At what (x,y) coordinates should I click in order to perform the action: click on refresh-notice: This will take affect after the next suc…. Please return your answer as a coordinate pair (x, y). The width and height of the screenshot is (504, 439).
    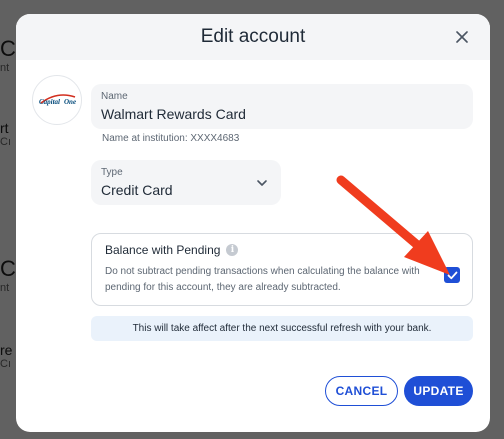
    Looking at the image, I should click on (282, 328).